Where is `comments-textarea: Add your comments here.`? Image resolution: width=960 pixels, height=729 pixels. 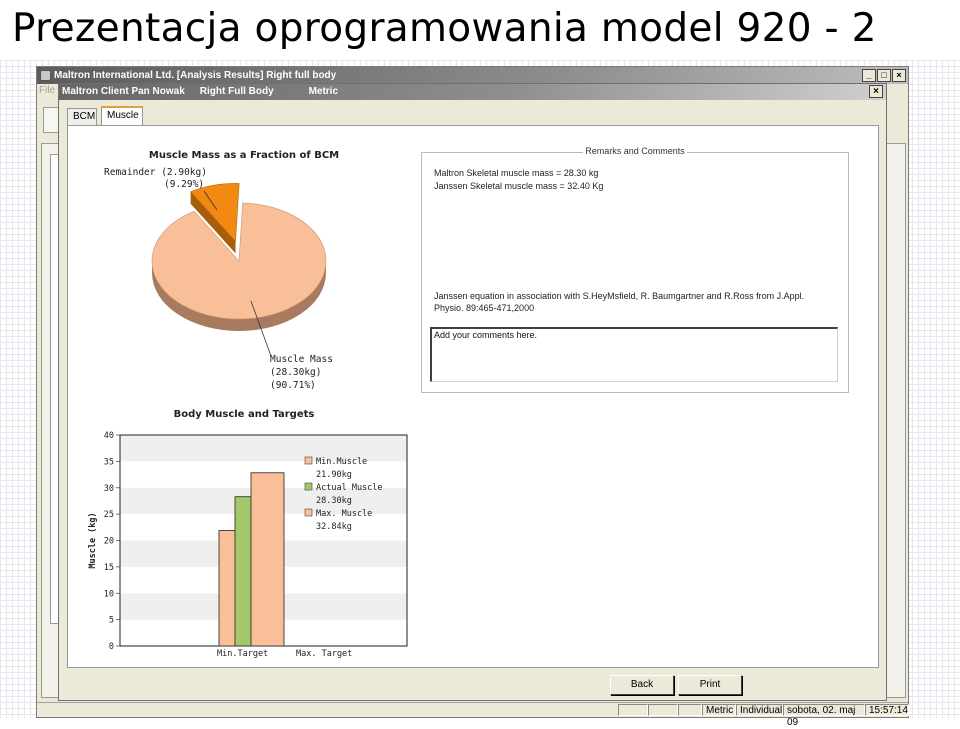
comments-textarea: Add your comments here. is located at coordinates (634, 354).